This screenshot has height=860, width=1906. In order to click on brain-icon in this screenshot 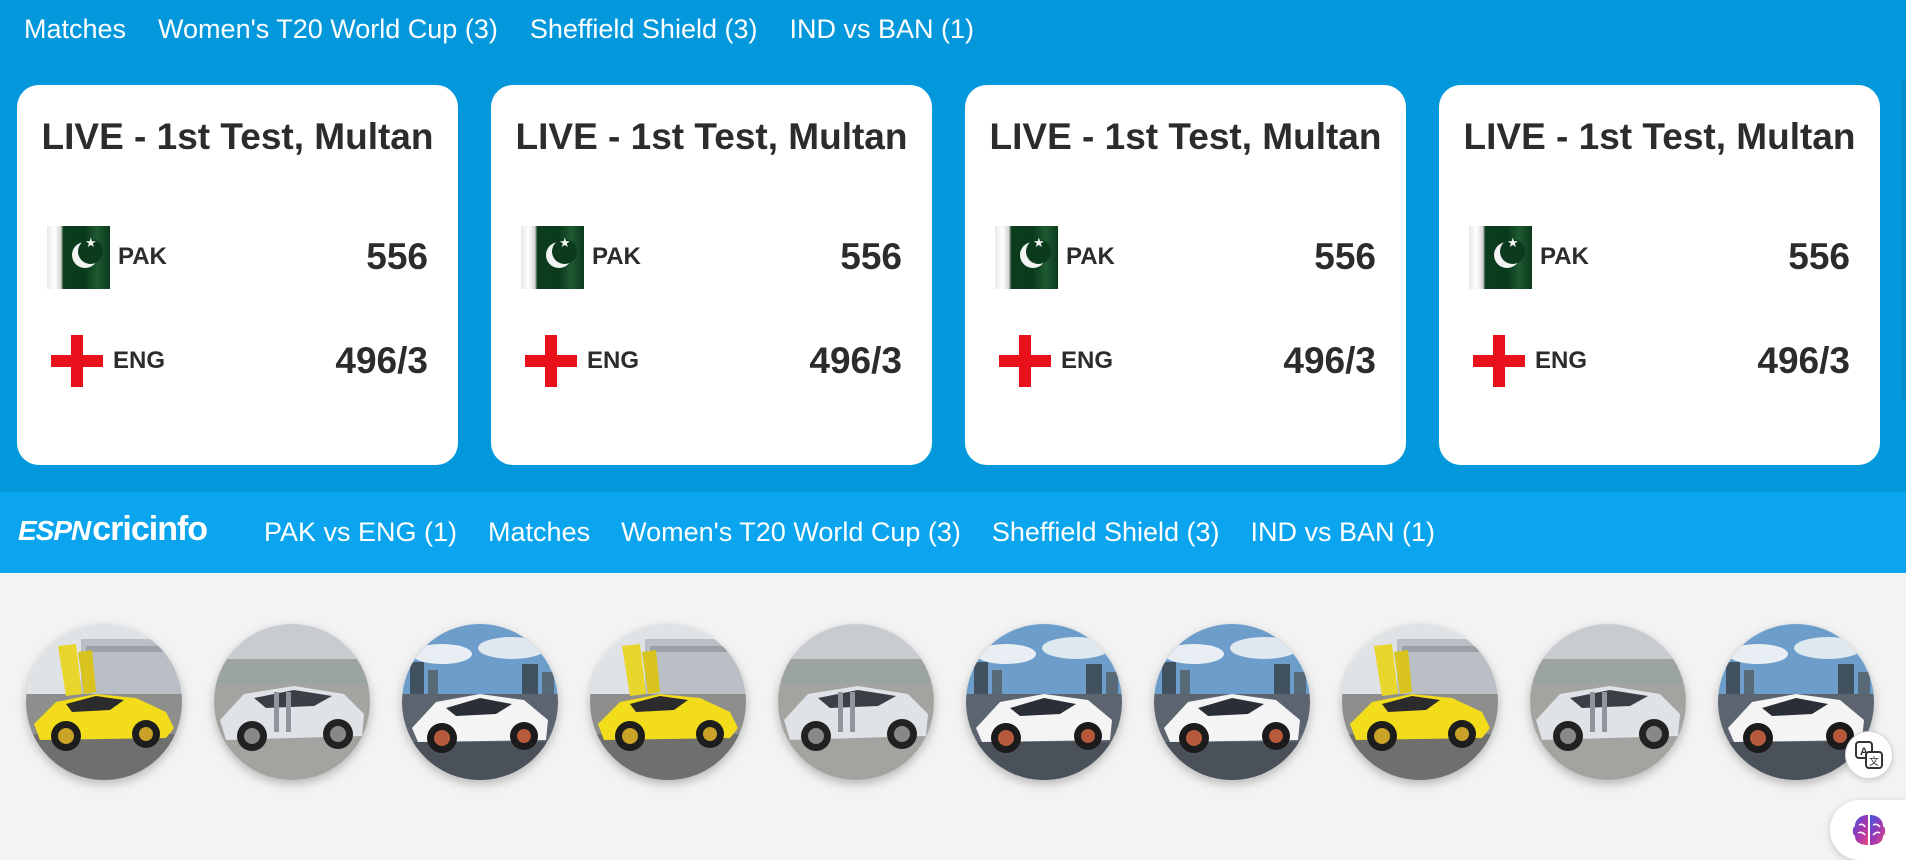, I will do `click(1869, 830)`.